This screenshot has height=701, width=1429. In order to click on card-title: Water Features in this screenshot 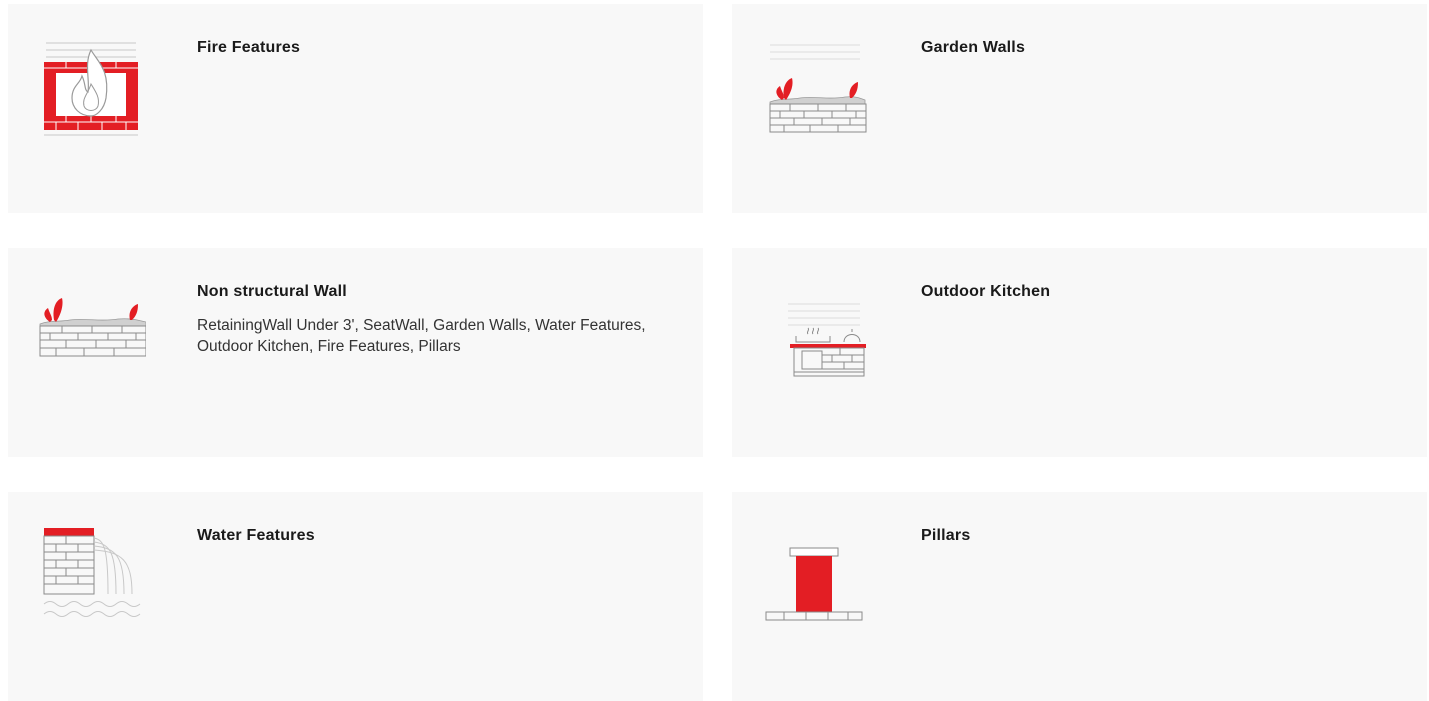, I will do `click(256, 535)`.